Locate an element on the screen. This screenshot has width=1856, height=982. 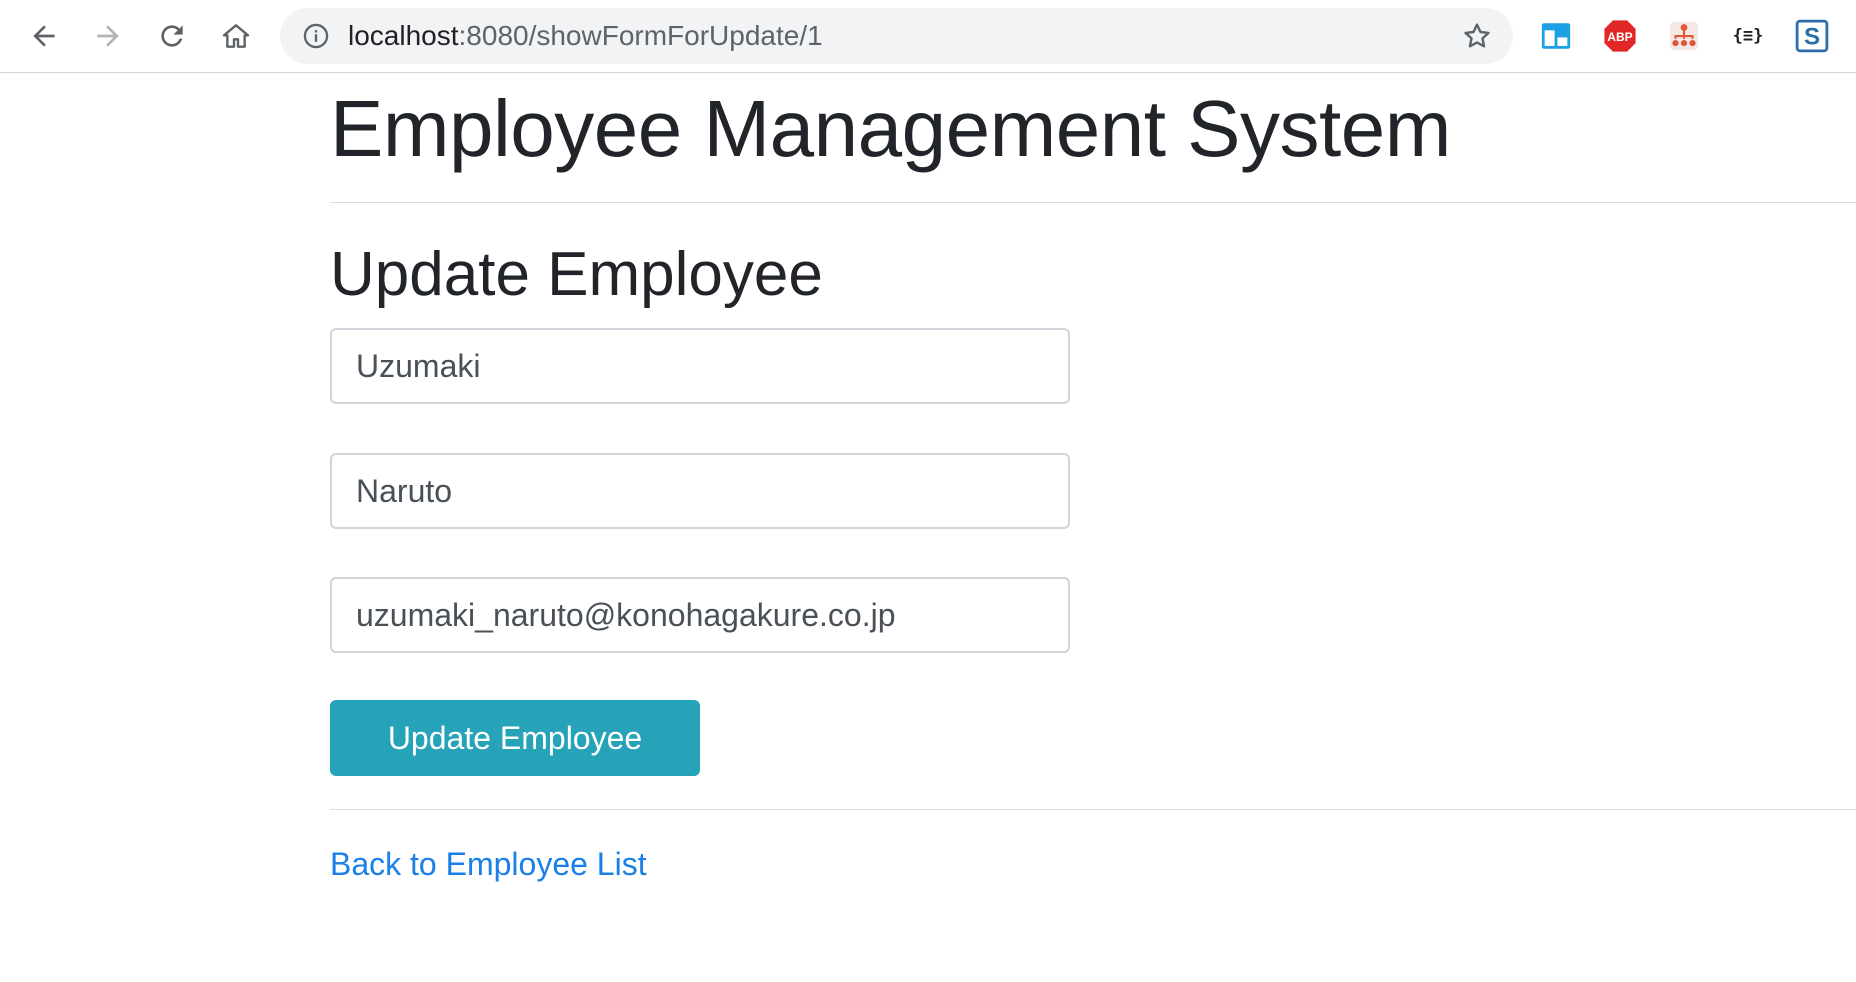
url-path: :8080/showFormForUpdate/1 is located at coordinates (640, 35).